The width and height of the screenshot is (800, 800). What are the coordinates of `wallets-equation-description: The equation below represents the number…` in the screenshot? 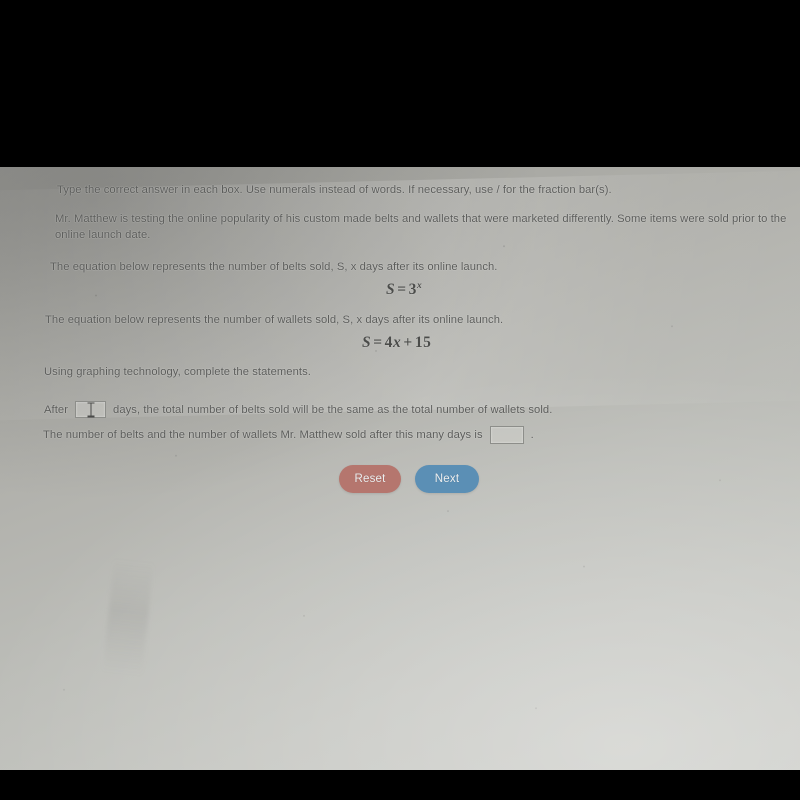 It's located at (274, 320).